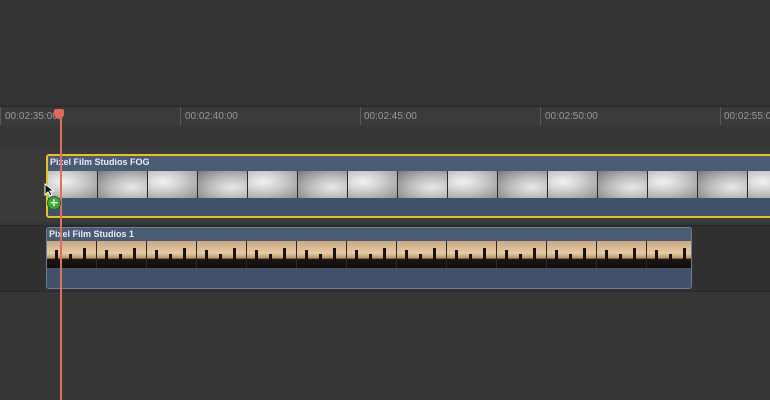  I want to click on add-icon: +, so click(54, 203).